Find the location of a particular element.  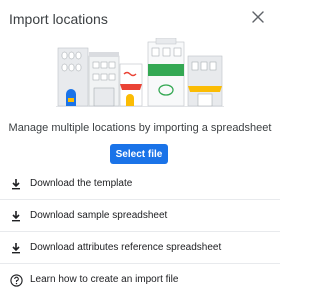

learn-import-link: Learn how to create an import file is located at coordinates (140, 280).